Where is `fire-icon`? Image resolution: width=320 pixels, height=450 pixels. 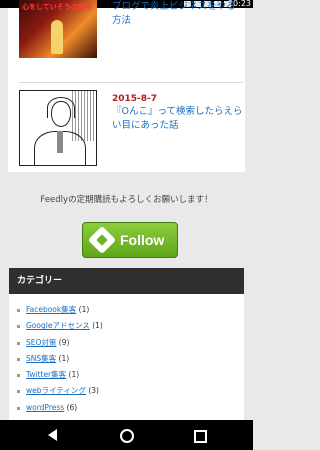 fire-icon is located at coordinates (57, 37).